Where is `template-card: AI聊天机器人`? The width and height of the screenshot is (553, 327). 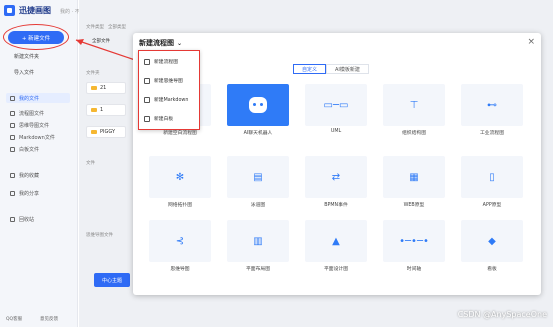 template-card: AI聊天机器人 is located at coordinates (258, 113).